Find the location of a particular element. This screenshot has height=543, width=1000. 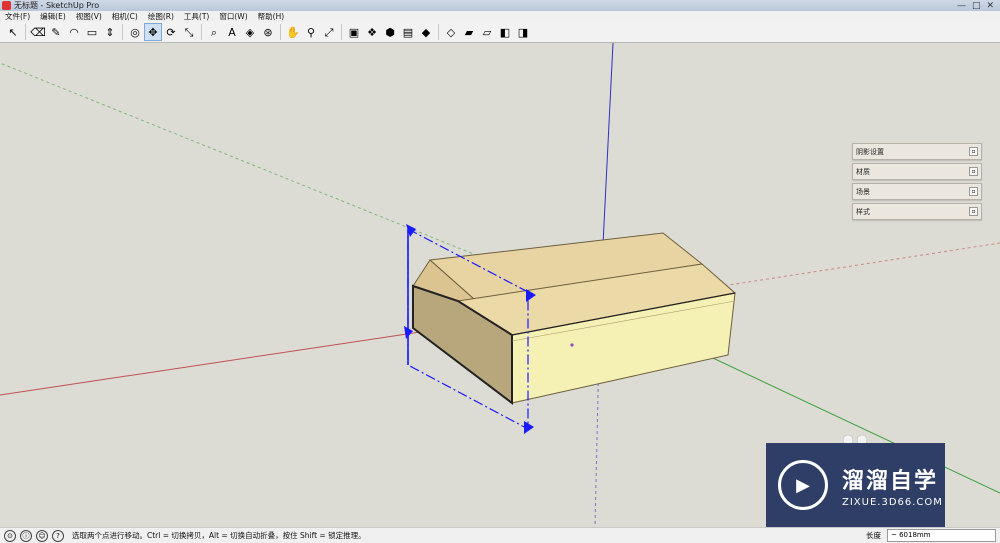

orbit-tool-icon: ⊛ is located at coordinates (268, 32).